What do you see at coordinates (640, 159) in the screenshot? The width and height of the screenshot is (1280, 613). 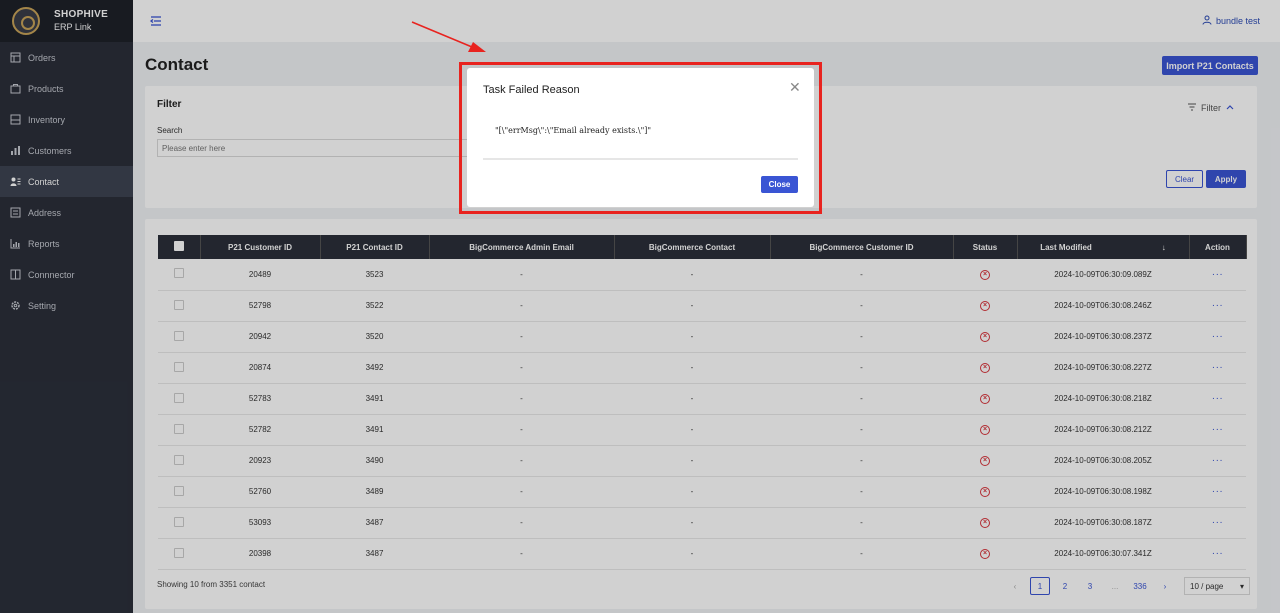 I see `modal-divider` at bounding box center [640, 159].